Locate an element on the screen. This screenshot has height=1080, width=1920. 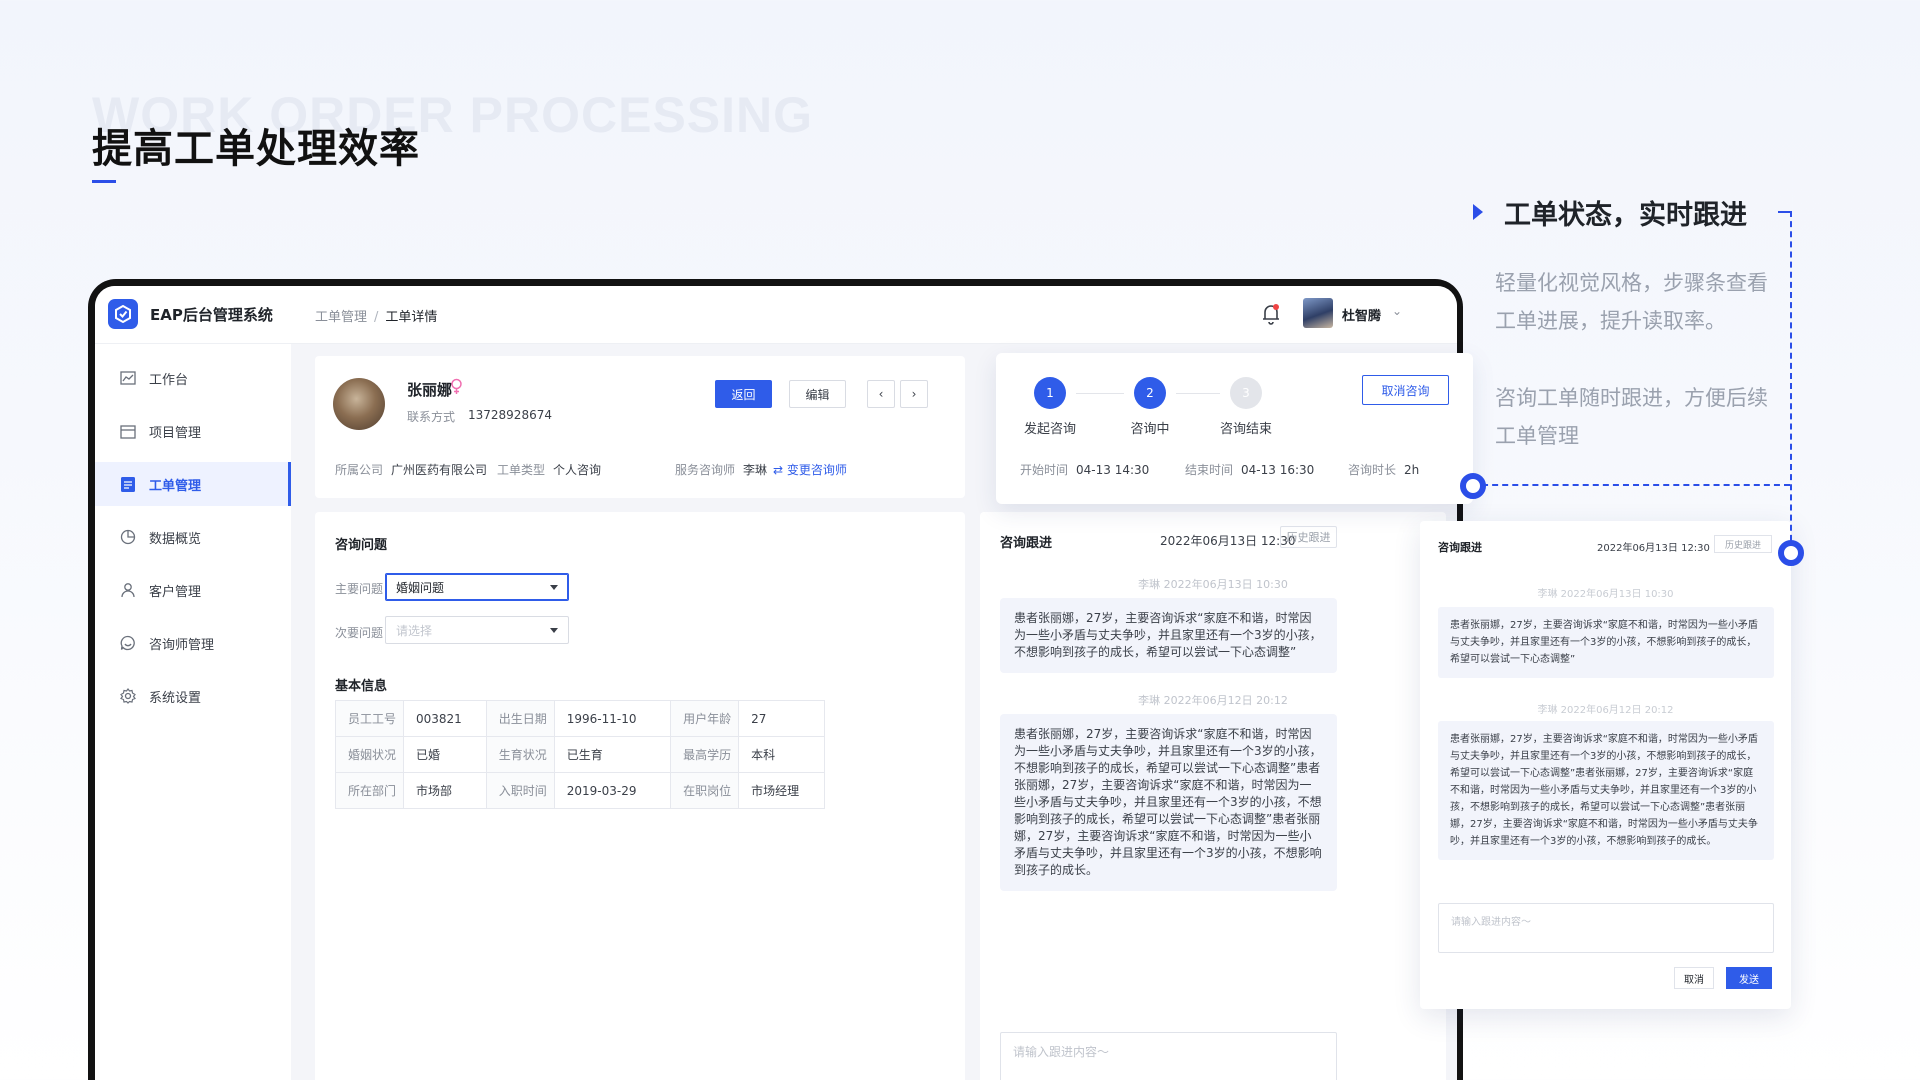
chevron-down-icon: ⌄ is located at coordinates (1397, 311).